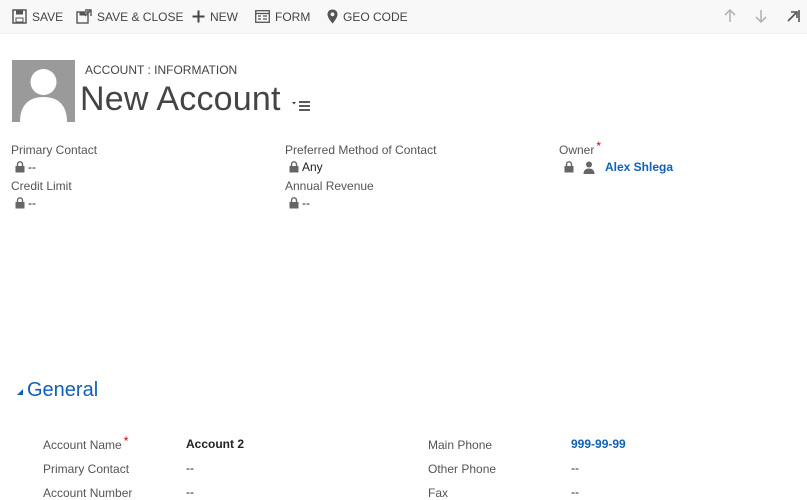 The image size is (807, 500). What do you see at coordinates (793, 16) in the screenshot?
I see `popout-icon` at bounding box center [793, 16].